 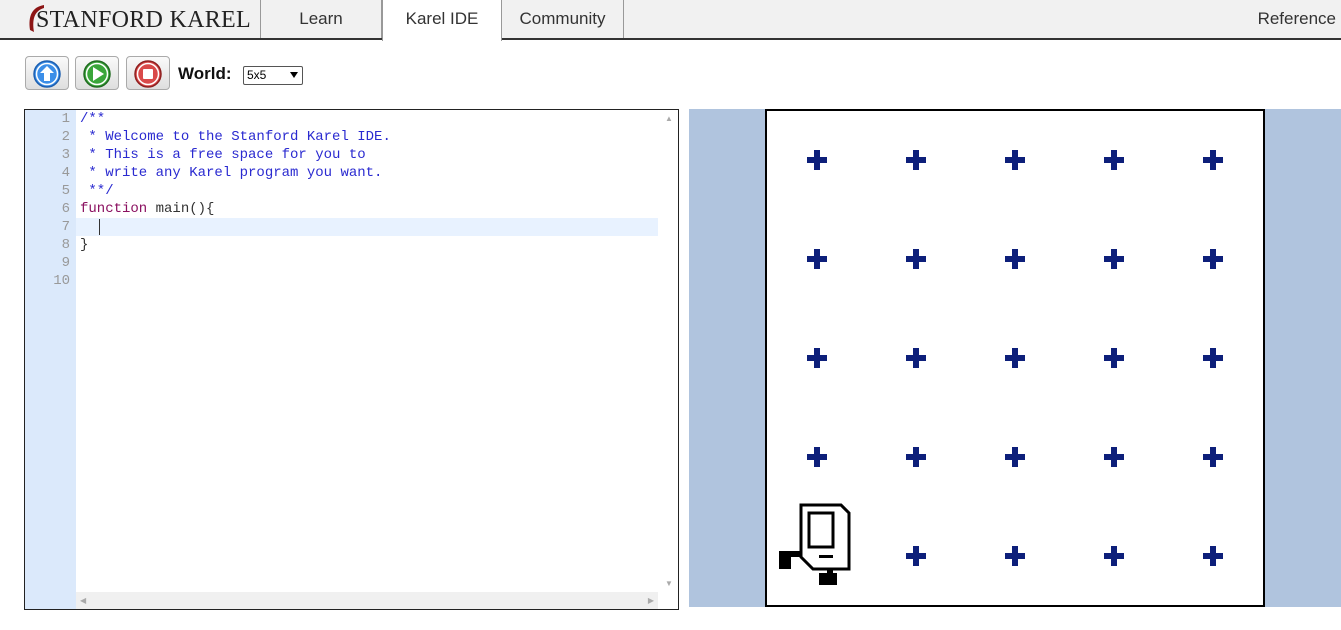 I want to click on code-line: **/, so click(x=96, y=191).